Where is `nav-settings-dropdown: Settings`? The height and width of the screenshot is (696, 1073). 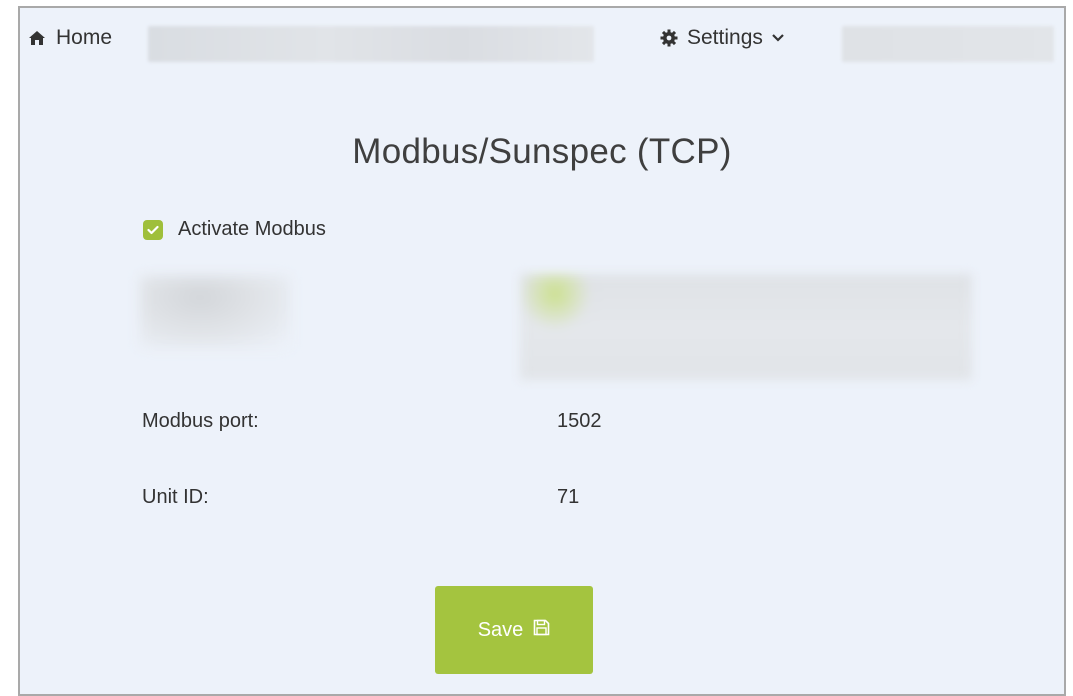
nav-settings-dropdown: Settings is located at coordinates (722, 38).